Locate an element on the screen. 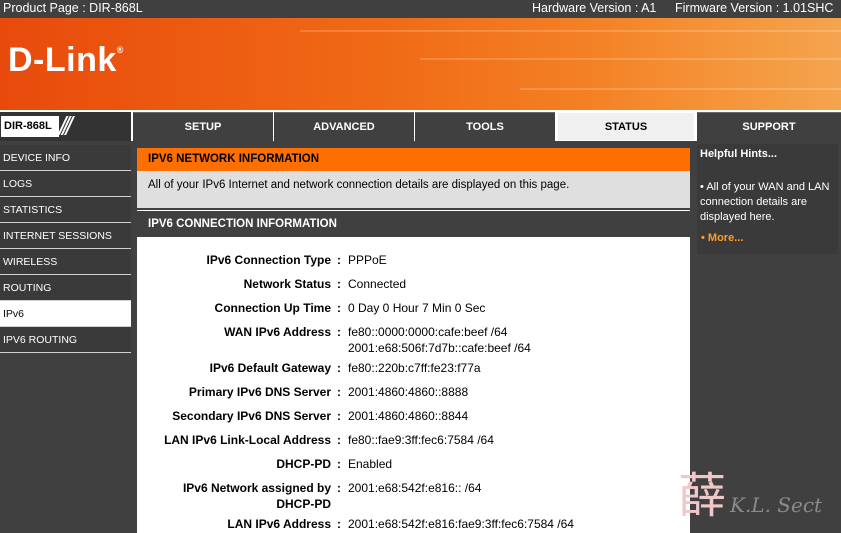  slashes-decoration: /// is located at coordinates (66, 126).